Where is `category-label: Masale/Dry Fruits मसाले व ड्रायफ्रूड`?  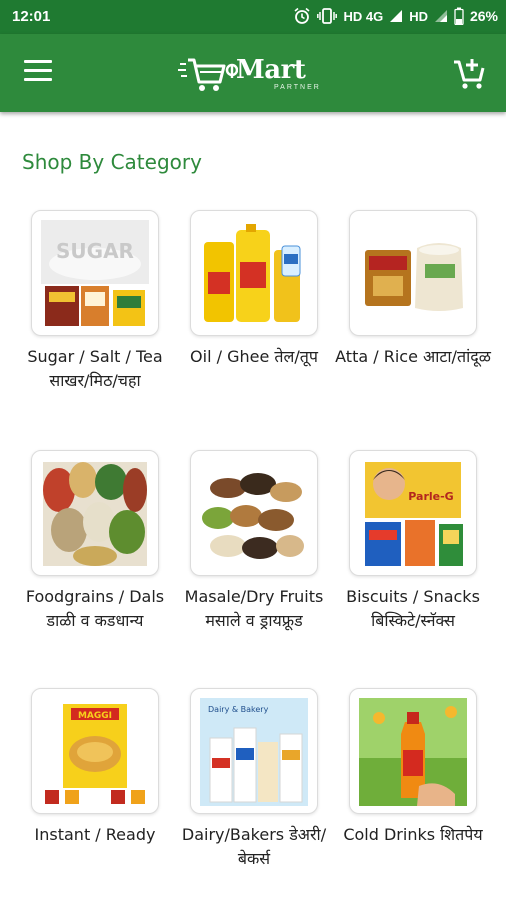
category-label: Masale/Dry Fruits मसाले व ड्रायफ्रूड is located at coordinates (254, 608).